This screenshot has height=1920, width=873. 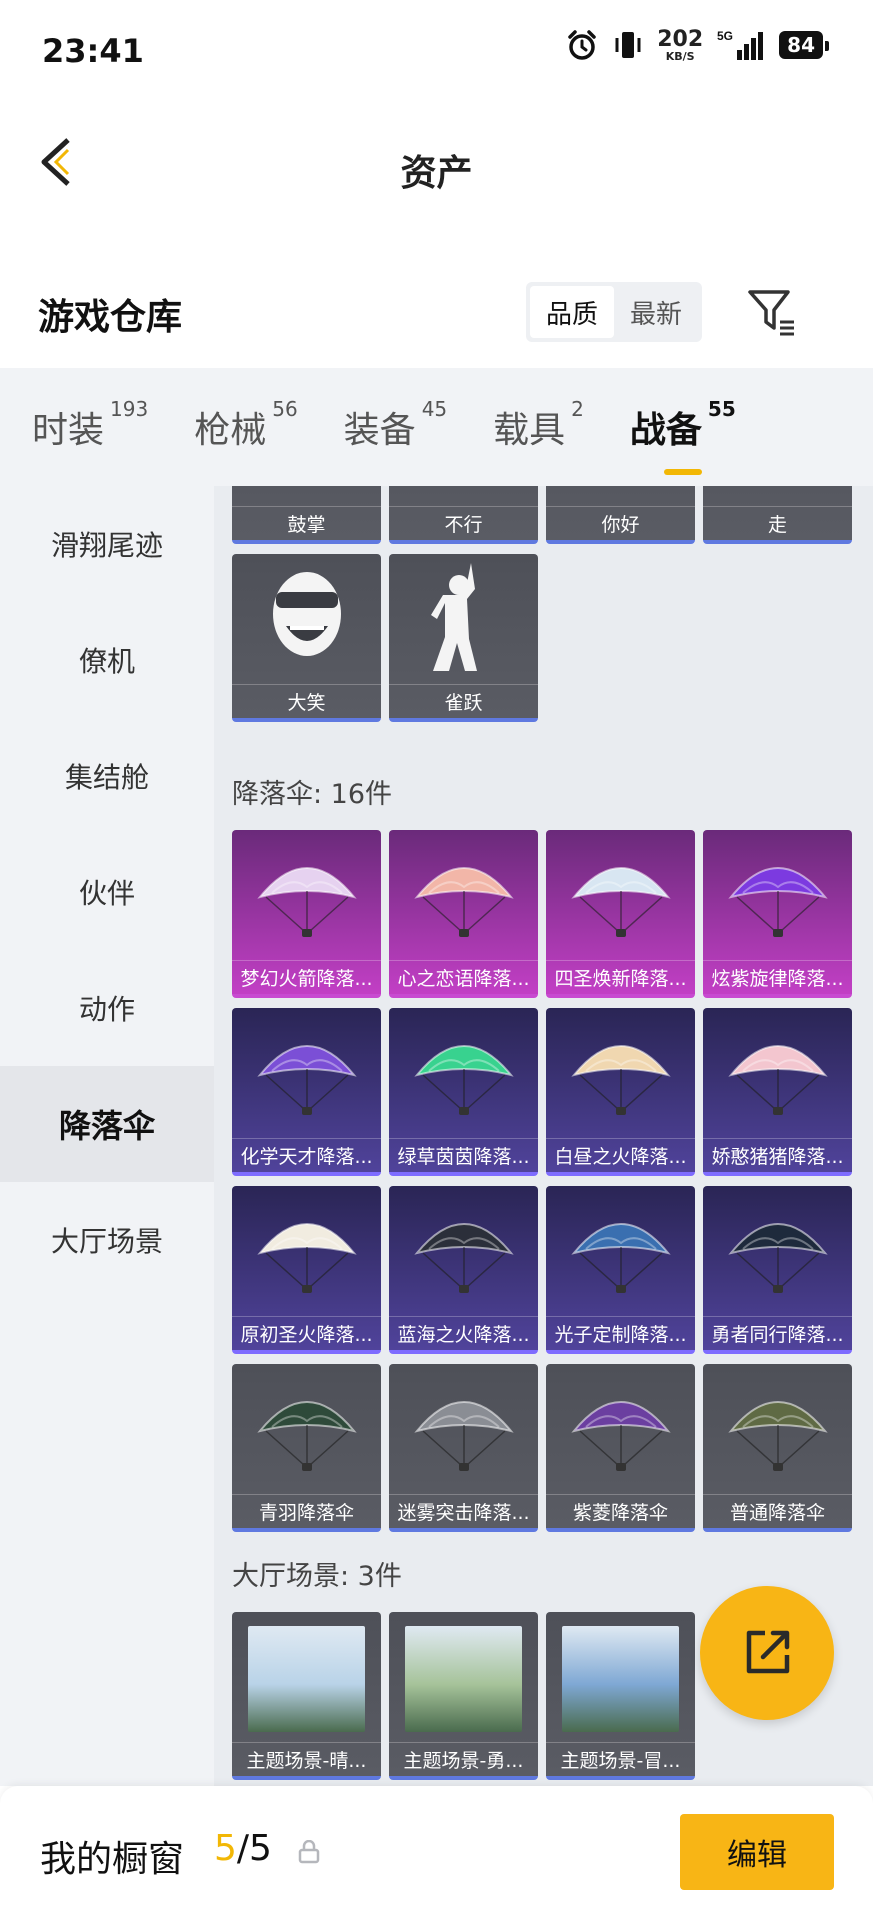 I want to click on category-tabs: 时装 193 枪械 56 装备 45 载具 2 战备 55, so click(x=436, y=427).